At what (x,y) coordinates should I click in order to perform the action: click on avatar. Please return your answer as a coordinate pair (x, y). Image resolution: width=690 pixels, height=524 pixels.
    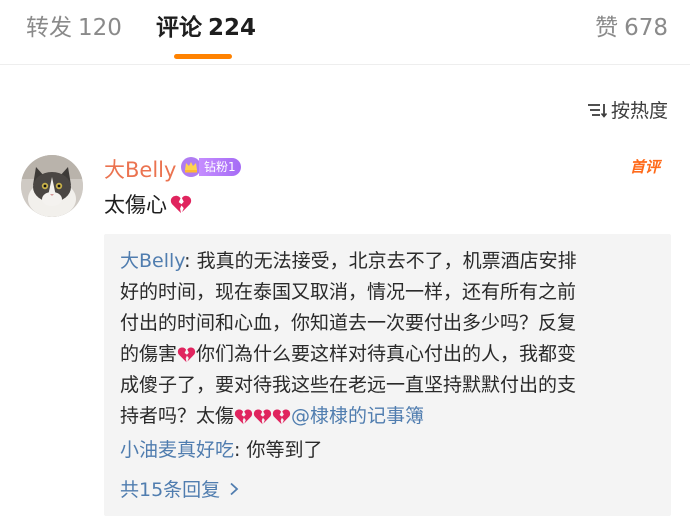
    Looking at the image, I should click on (52, 186).